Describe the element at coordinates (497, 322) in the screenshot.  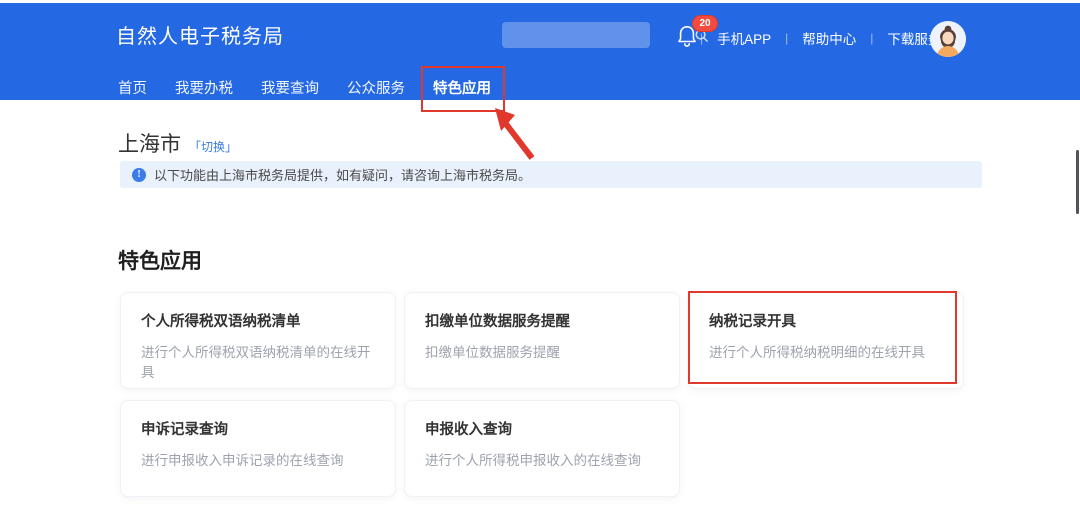
I see `card-title: 扣缴单位数据服务提醒` at that location.